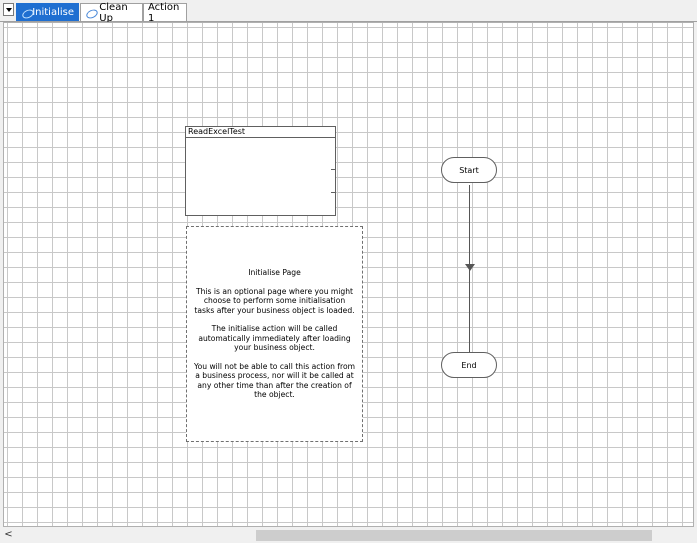 The width and height of the screenshot is (697, 543). I want to click on start-stage: Start, so click(469, 170).